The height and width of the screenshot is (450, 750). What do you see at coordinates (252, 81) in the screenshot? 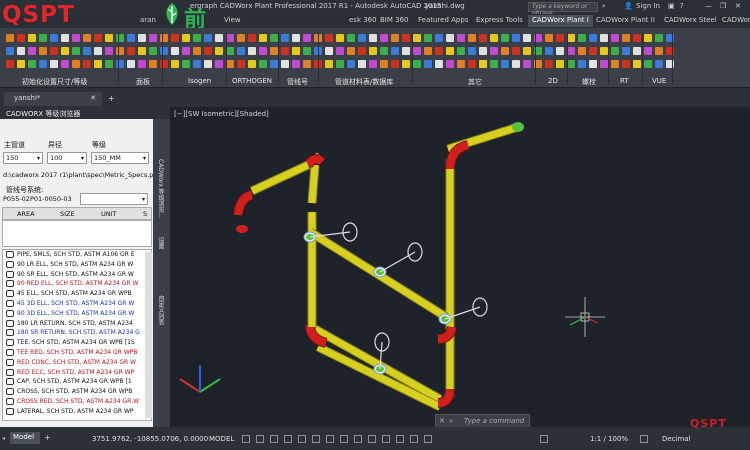
I see `panel-label-orthogen: ORTHOGEN` at bounding box center [252, 81].